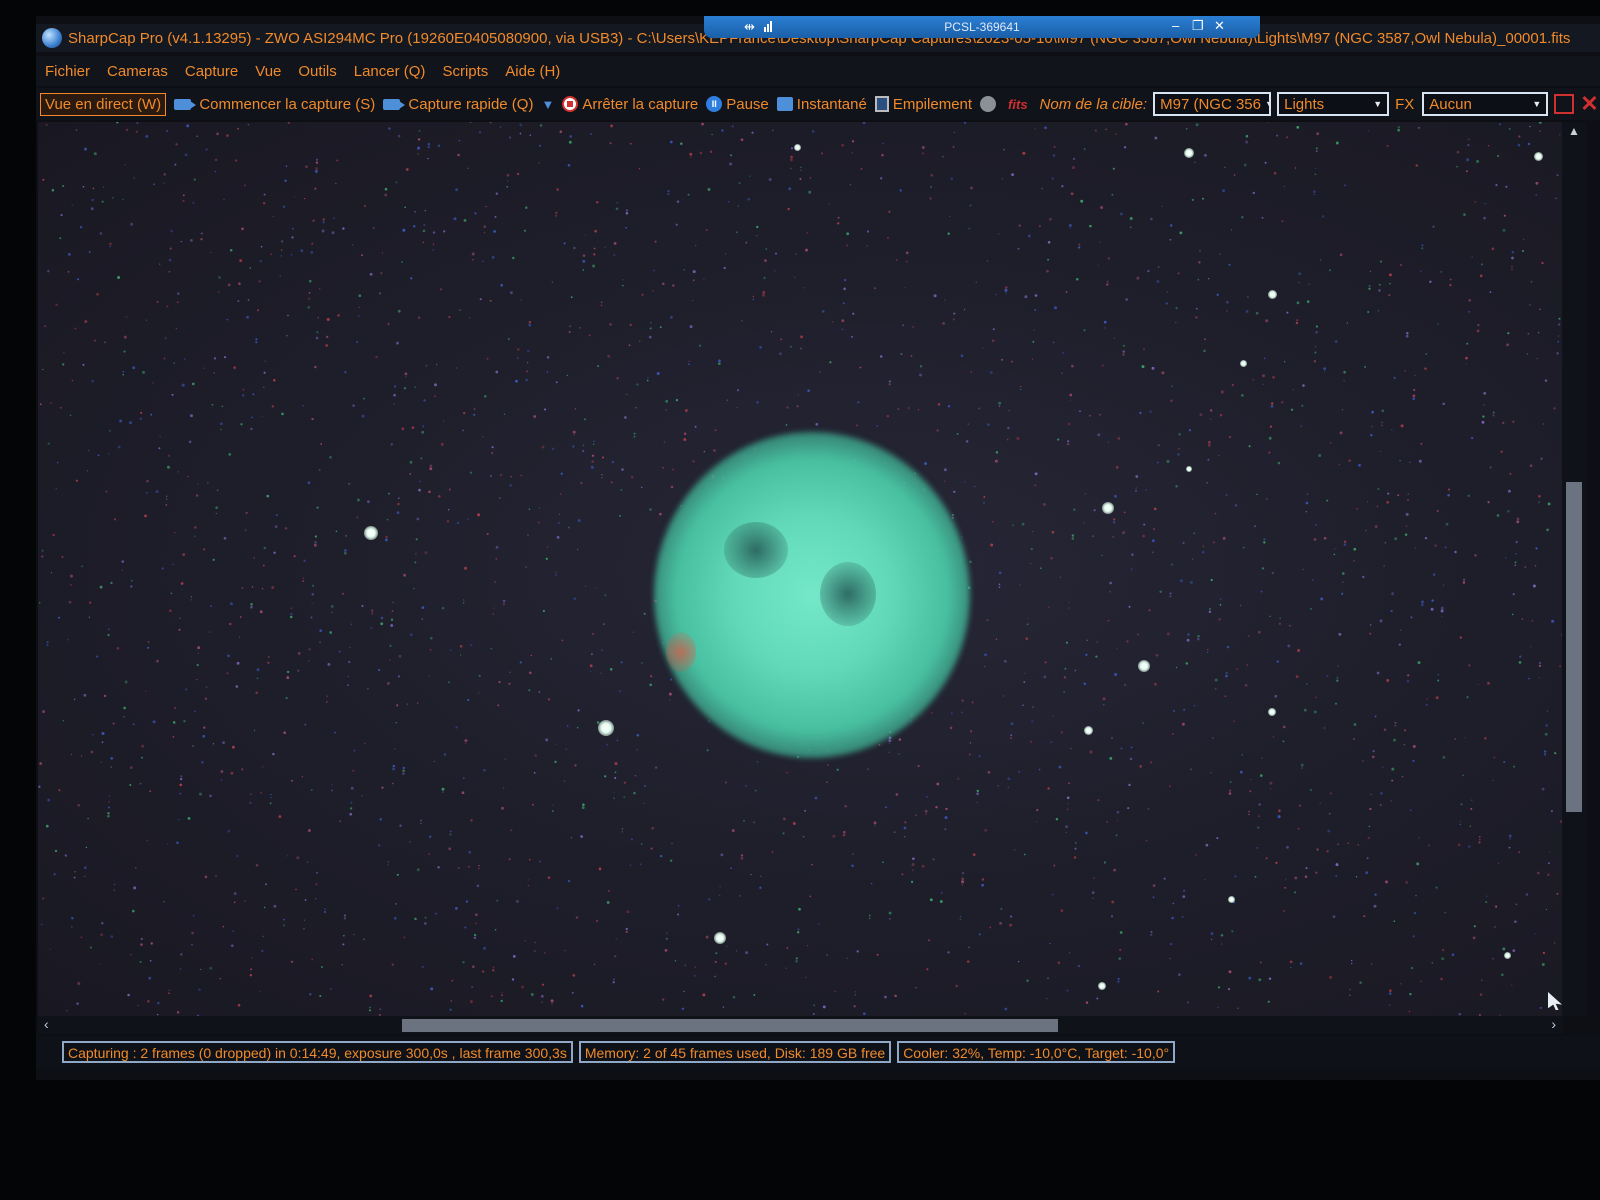 The image size is (1600, 1200). Describe the element at coordinates (103, 104) in the screenshot. I see `live-view-button: Vue en direct (W)` at that location.